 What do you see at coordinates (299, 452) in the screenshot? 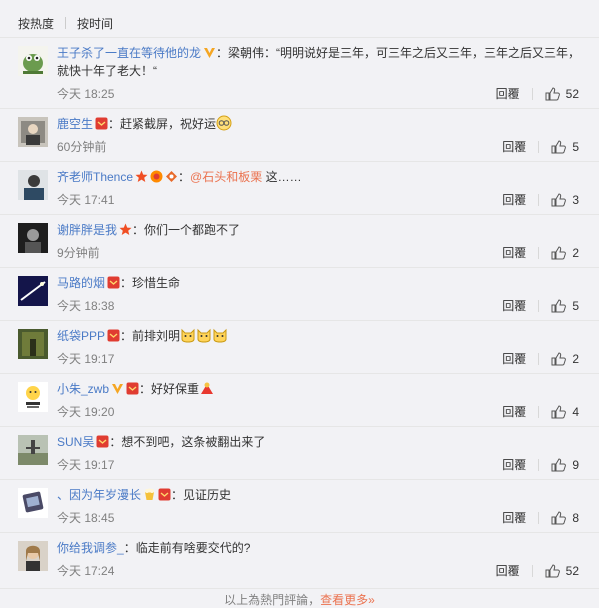
I see `comment-item: SUN吴 ：想不到吧，这条被翻出来了 今天 19:17 回覆 9` at bounding box center [299, 452].